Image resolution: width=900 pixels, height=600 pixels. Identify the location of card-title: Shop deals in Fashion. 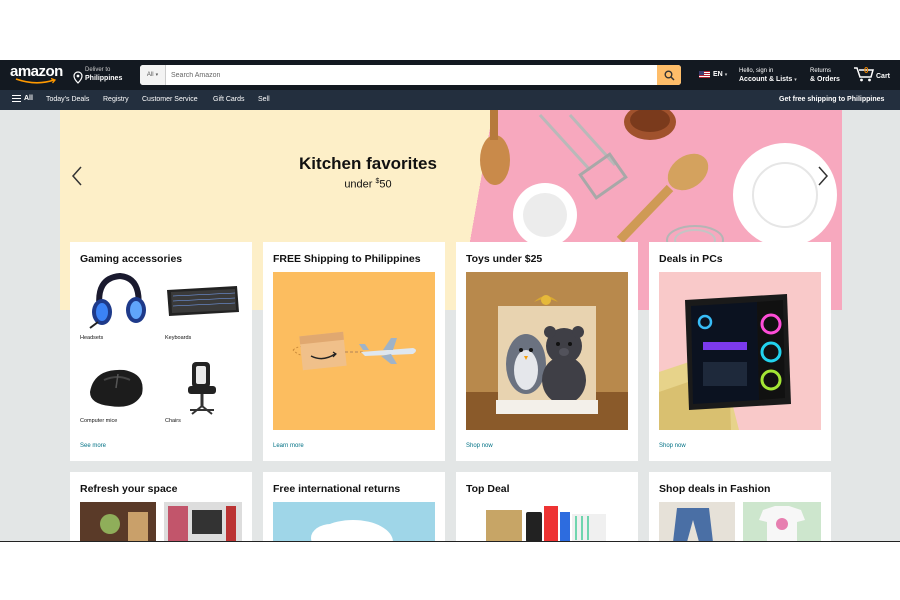
(715, 489).